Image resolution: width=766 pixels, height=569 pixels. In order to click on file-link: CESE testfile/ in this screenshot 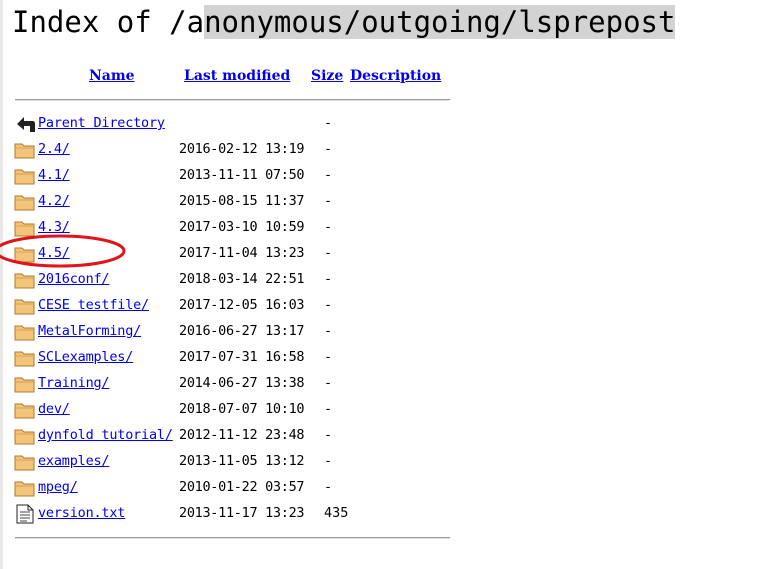, I will do `click(93, 305)`.